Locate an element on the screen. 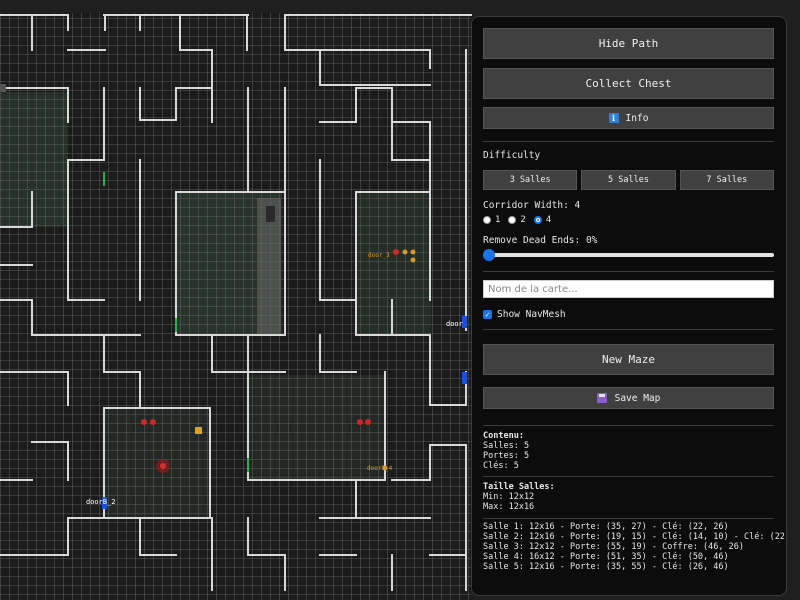 The width and height of the screenshot is (800, 600). corridor-radio-2-label: 2 is located at coordinates (523, 220).